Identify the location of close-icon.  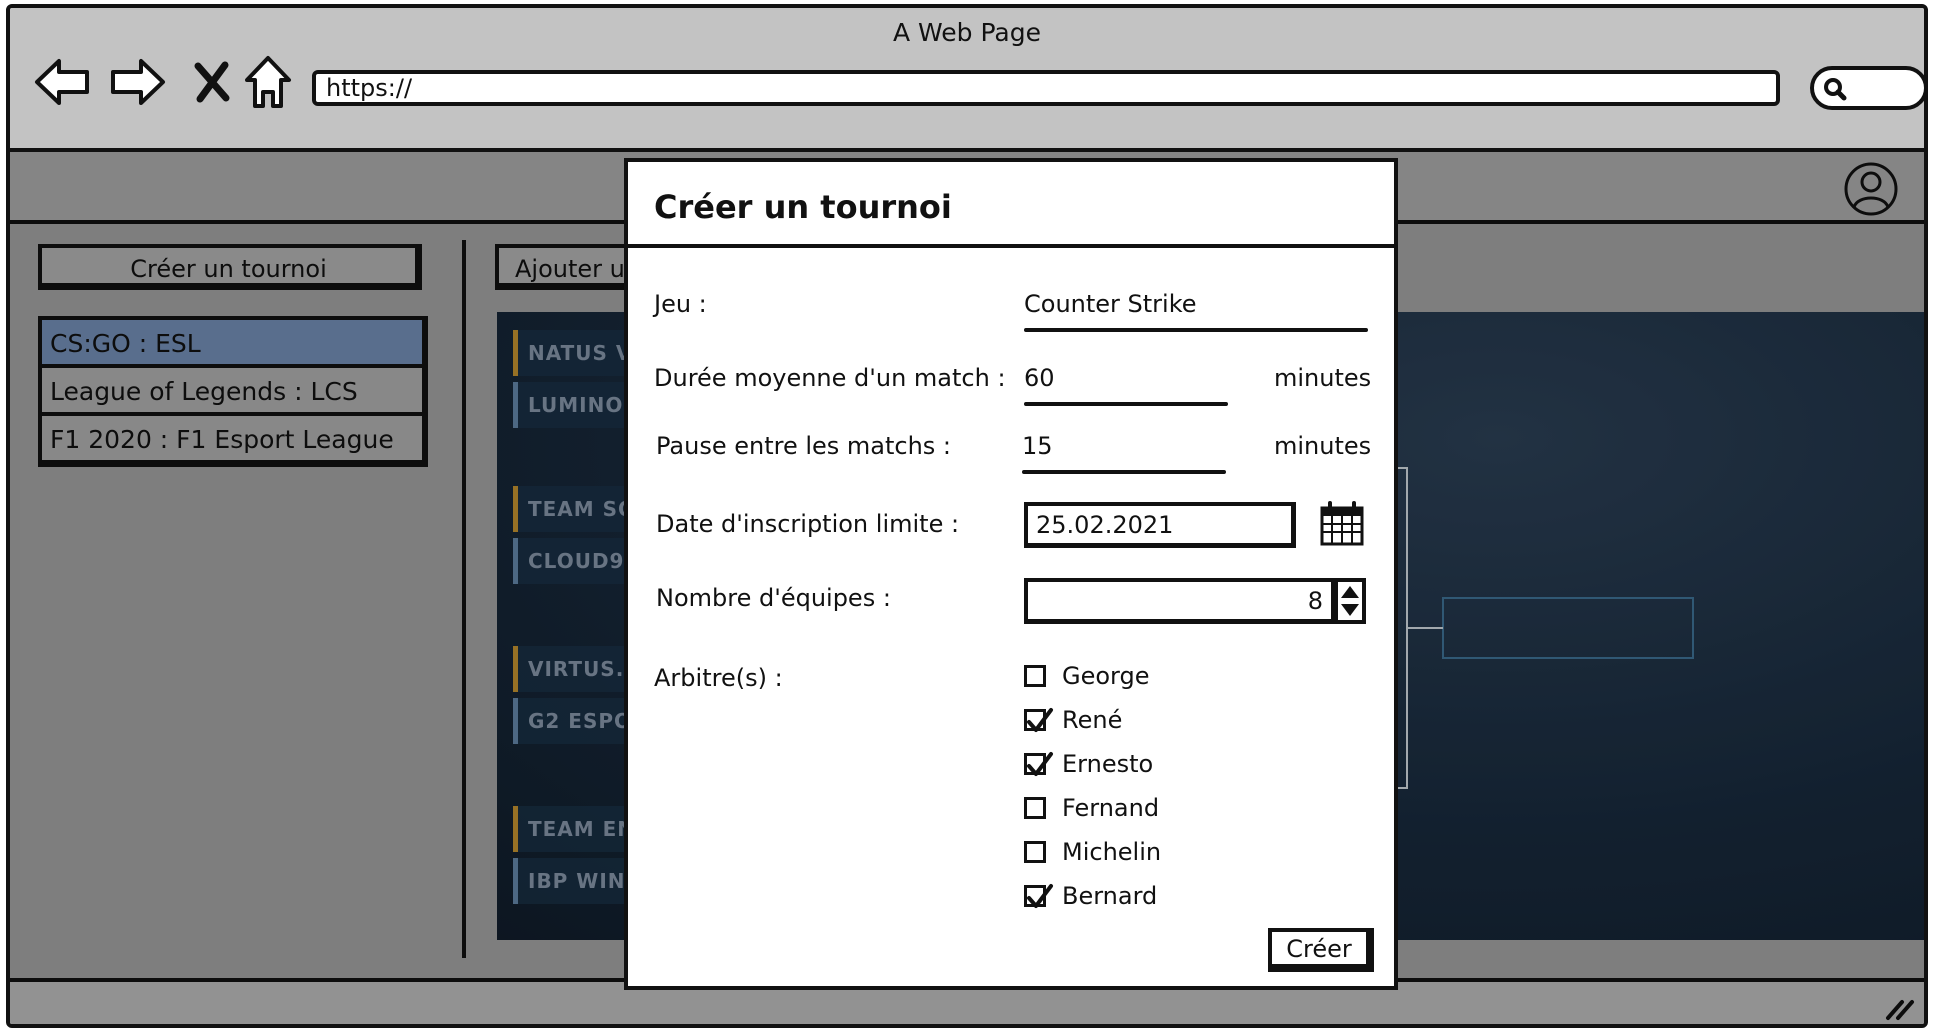
(212, 82).